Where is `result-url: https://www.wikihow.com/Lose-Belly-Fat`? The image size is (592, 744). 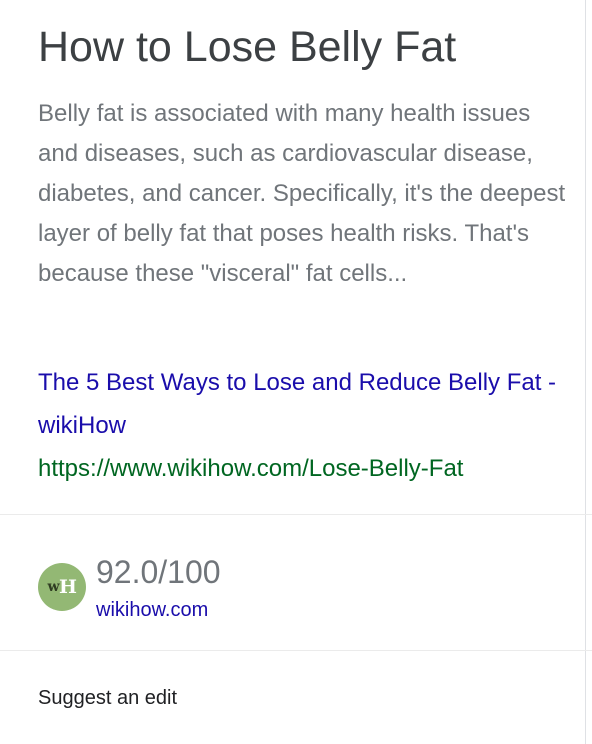 result-url: https://www.wikihow.com/Lose-Belly-Fat is located at coordinates (251, 468).